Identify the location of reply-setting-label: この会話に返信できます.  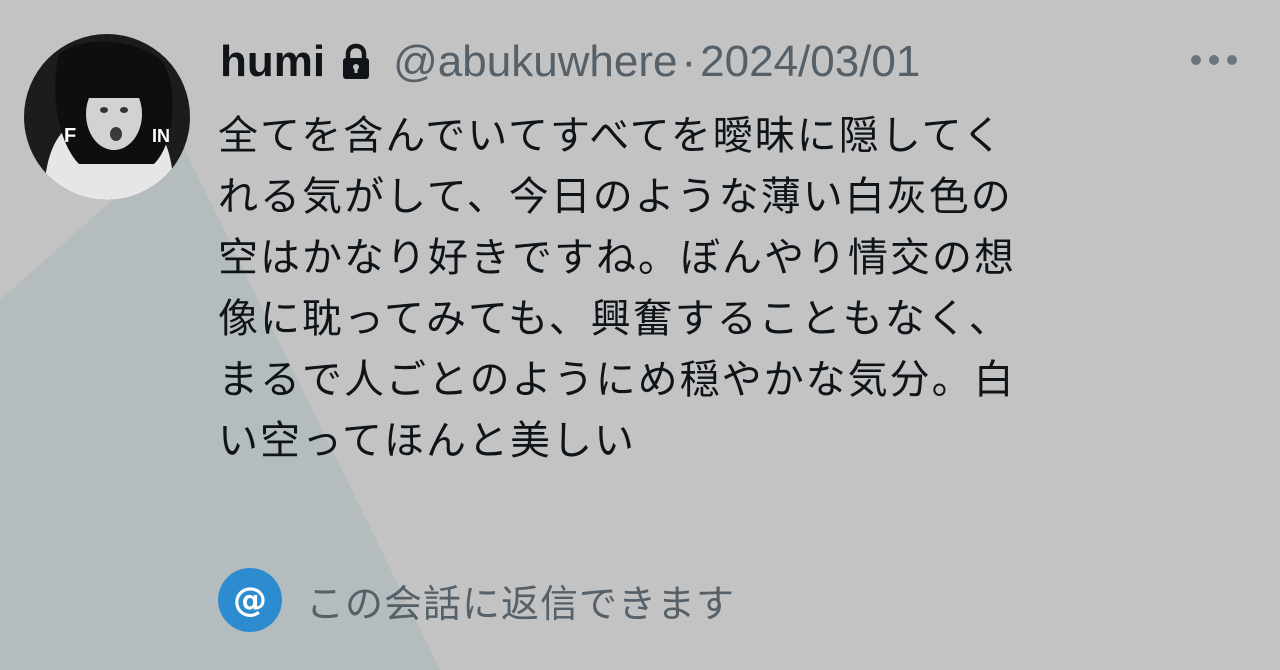
(521, 603).